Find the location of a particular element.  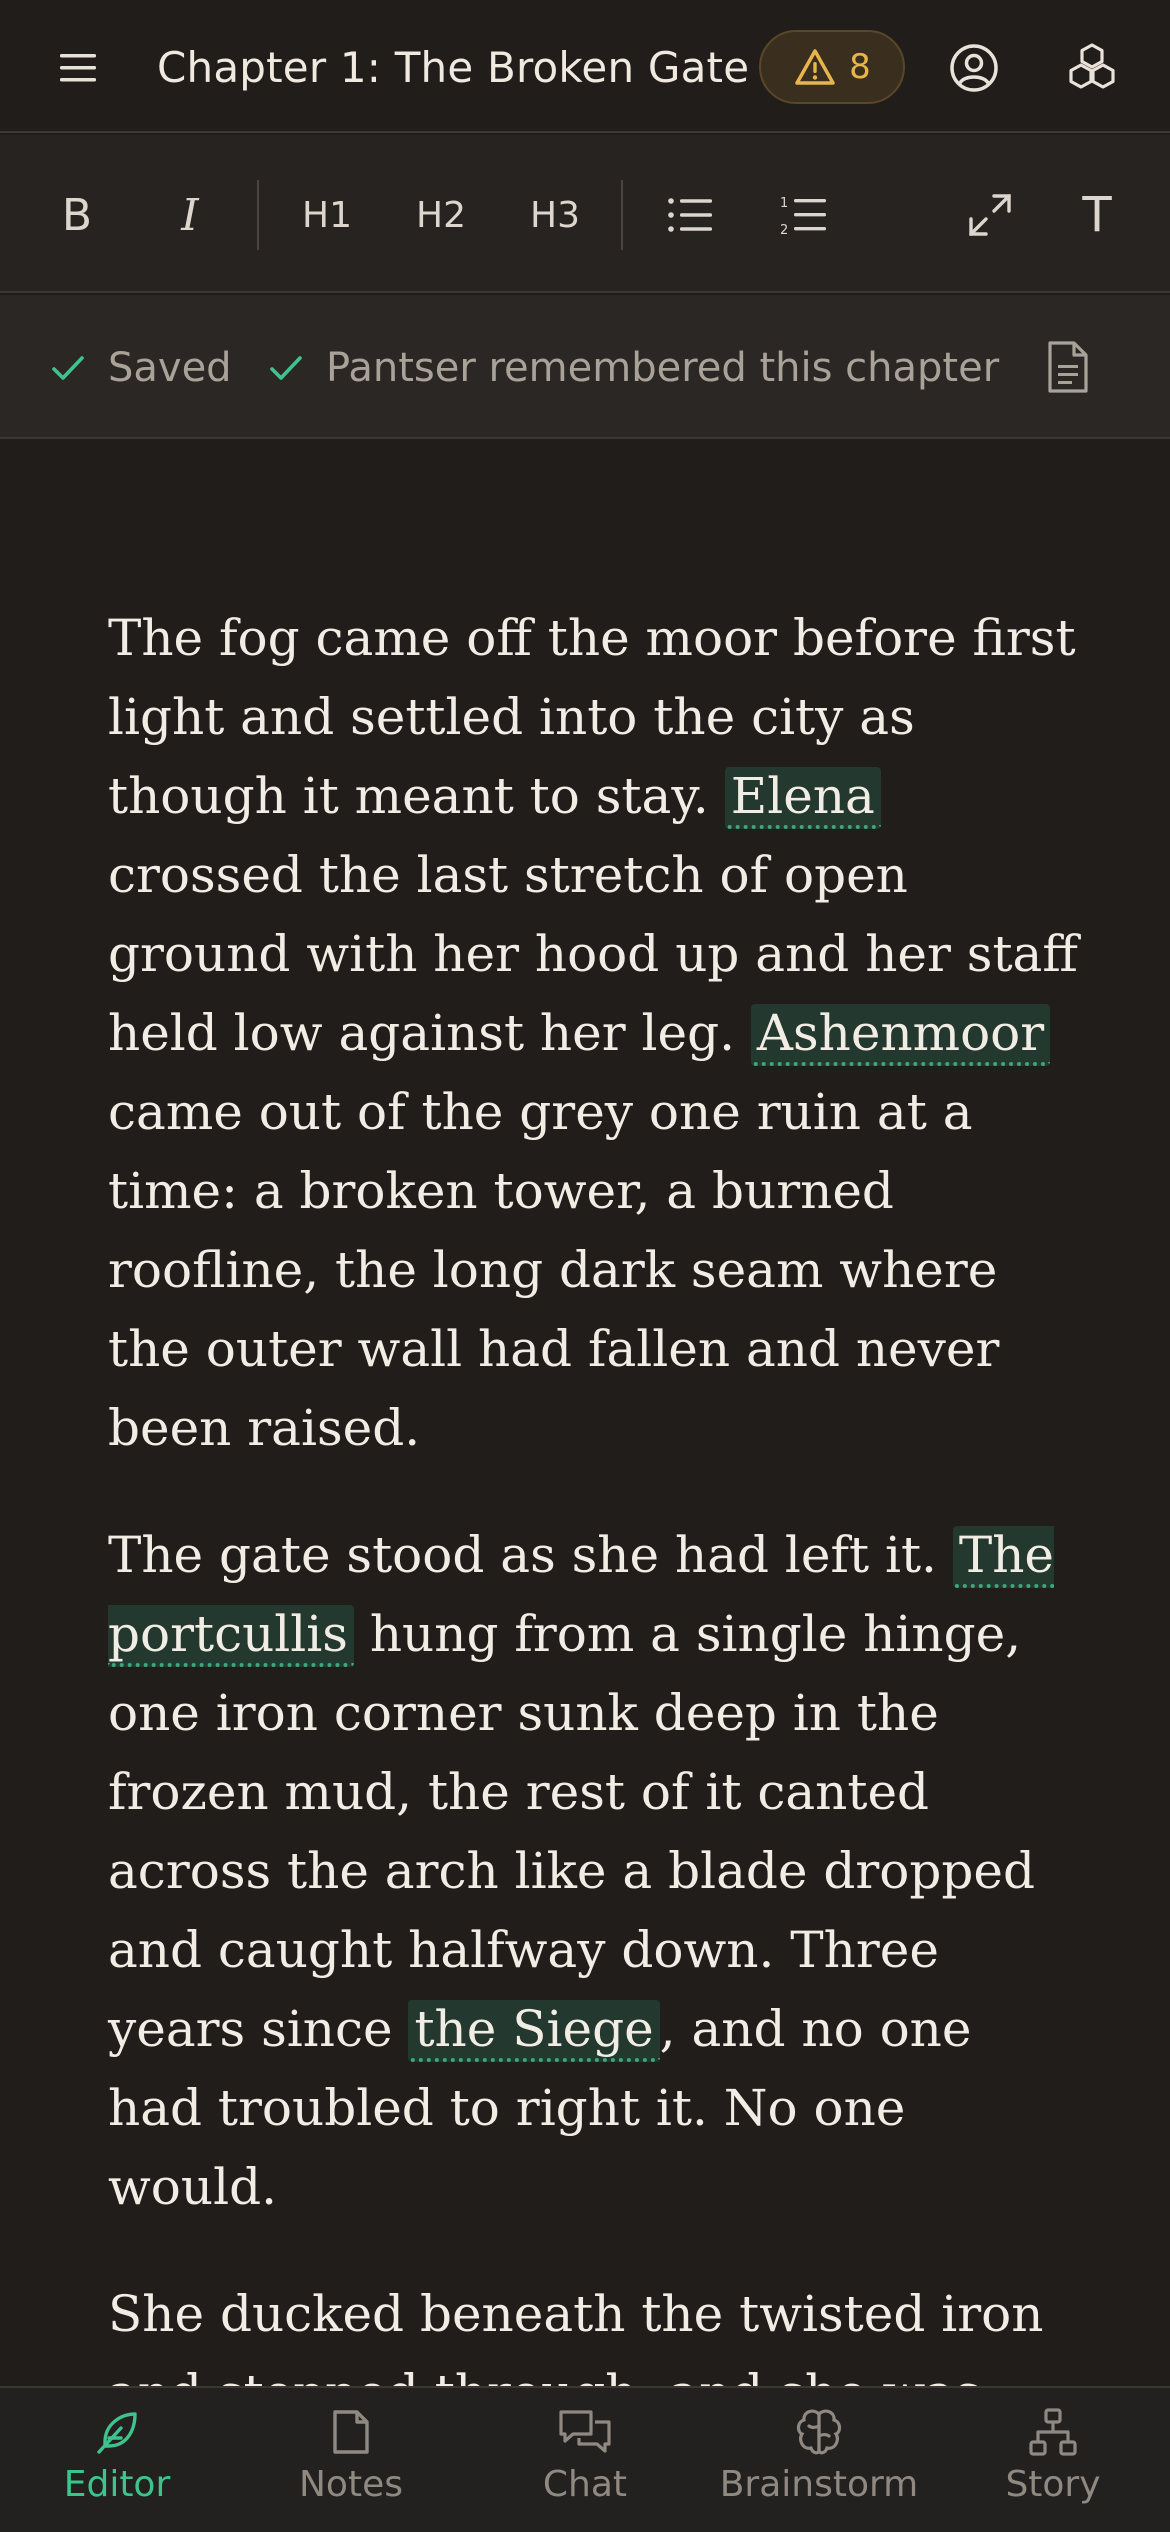

entity-link-elena: Elena is located at coordinates (802, 798).